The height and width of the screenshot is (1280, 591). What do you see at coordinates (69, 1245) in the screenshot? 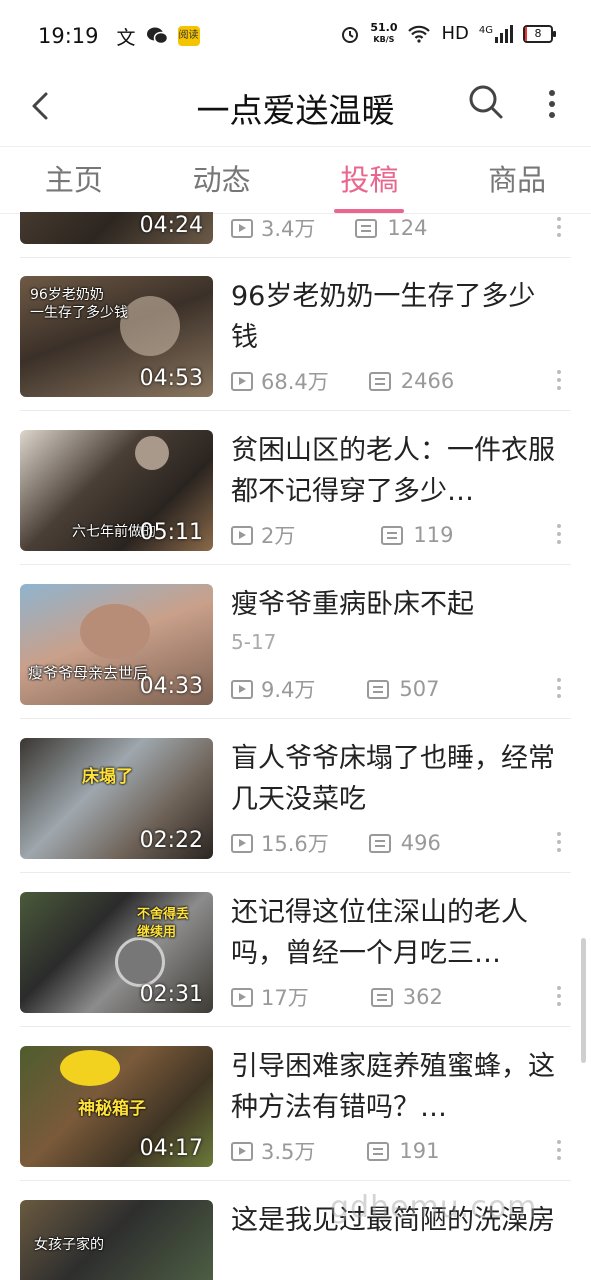
I see `thumbnail-caption: 女孩子家的` at bounding box center [69, 1245].